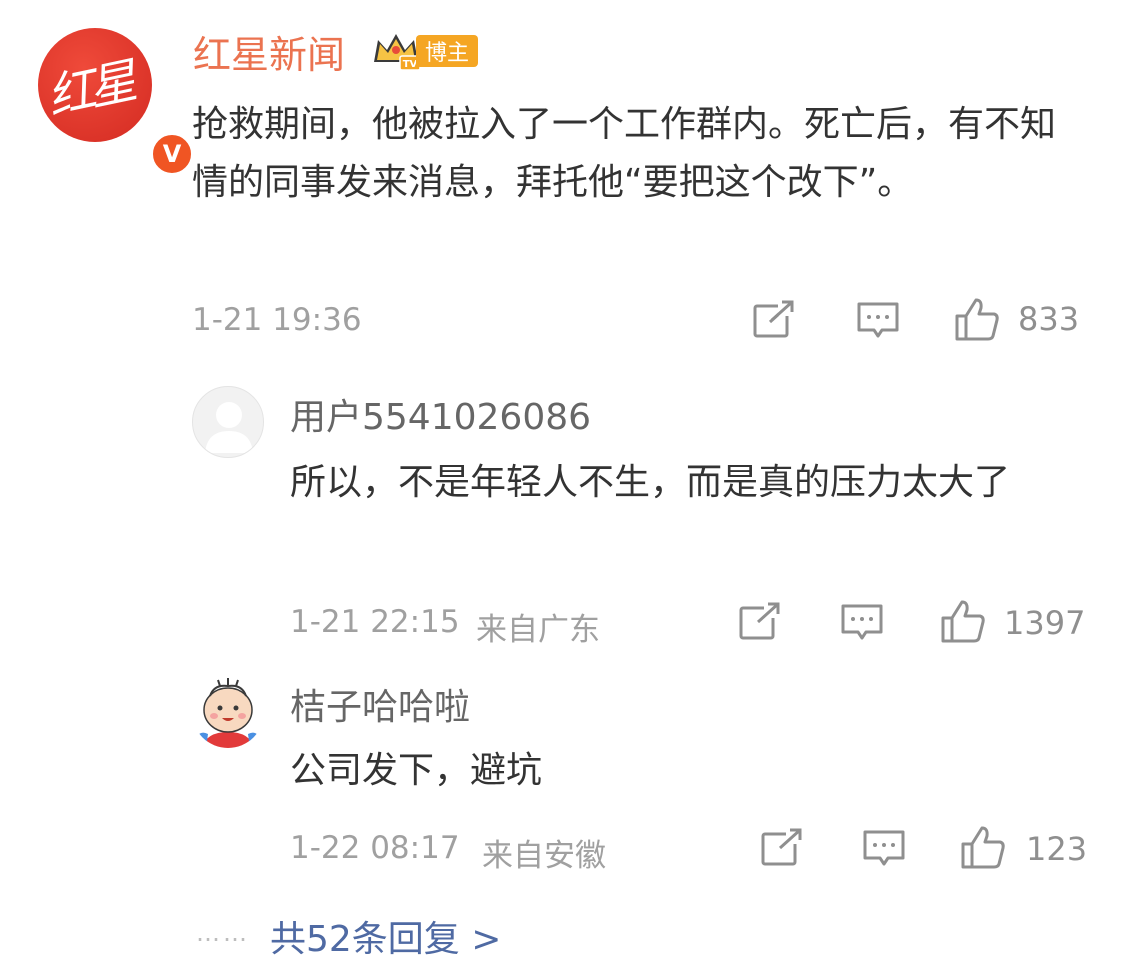 This screenshot has width=1125, height=976. What do you see at coordinates (538, 630) in the screenshot?
I see `reply-location: 来自广东` at bounding box center [538, 630].